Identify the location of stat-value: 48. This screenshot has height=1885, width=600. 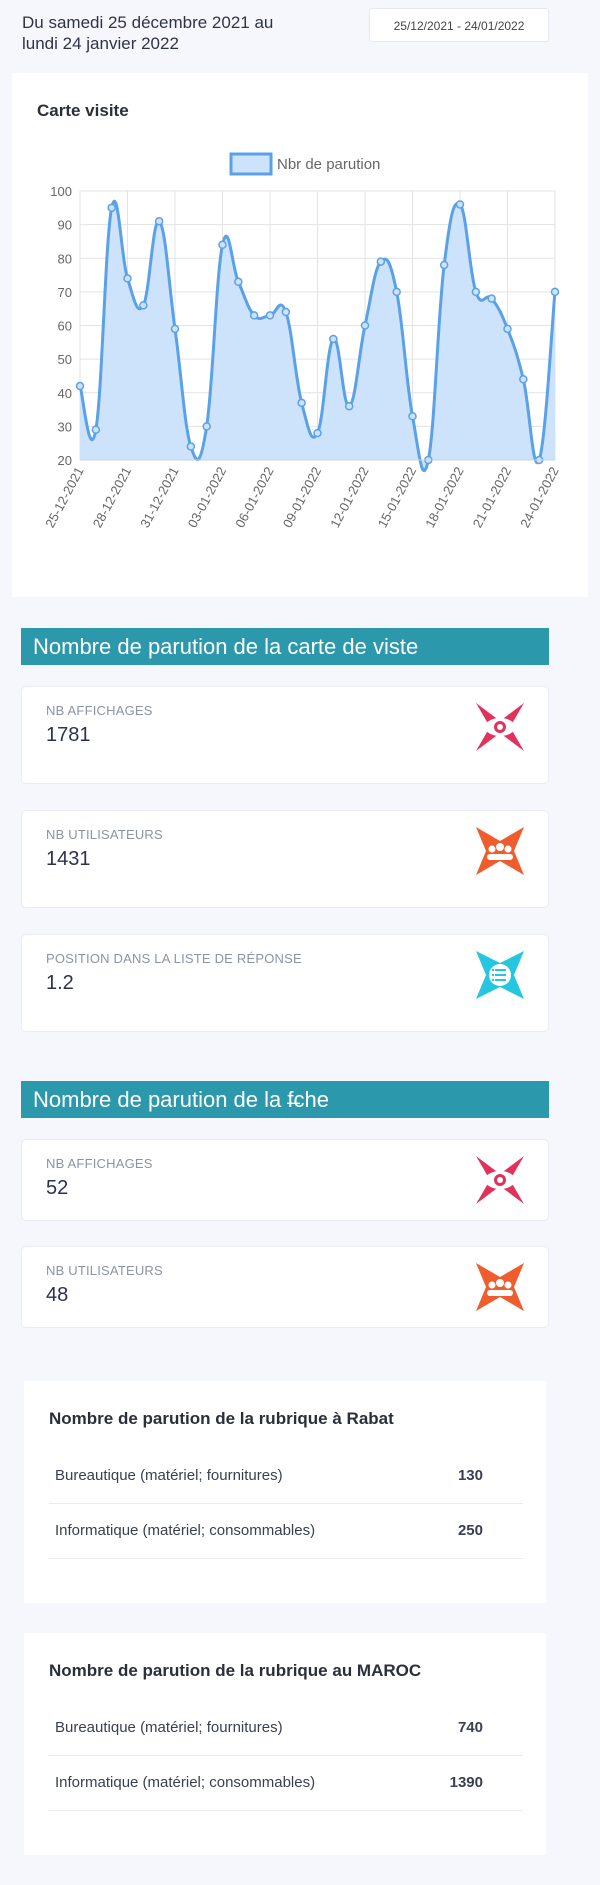
(57, 1295).